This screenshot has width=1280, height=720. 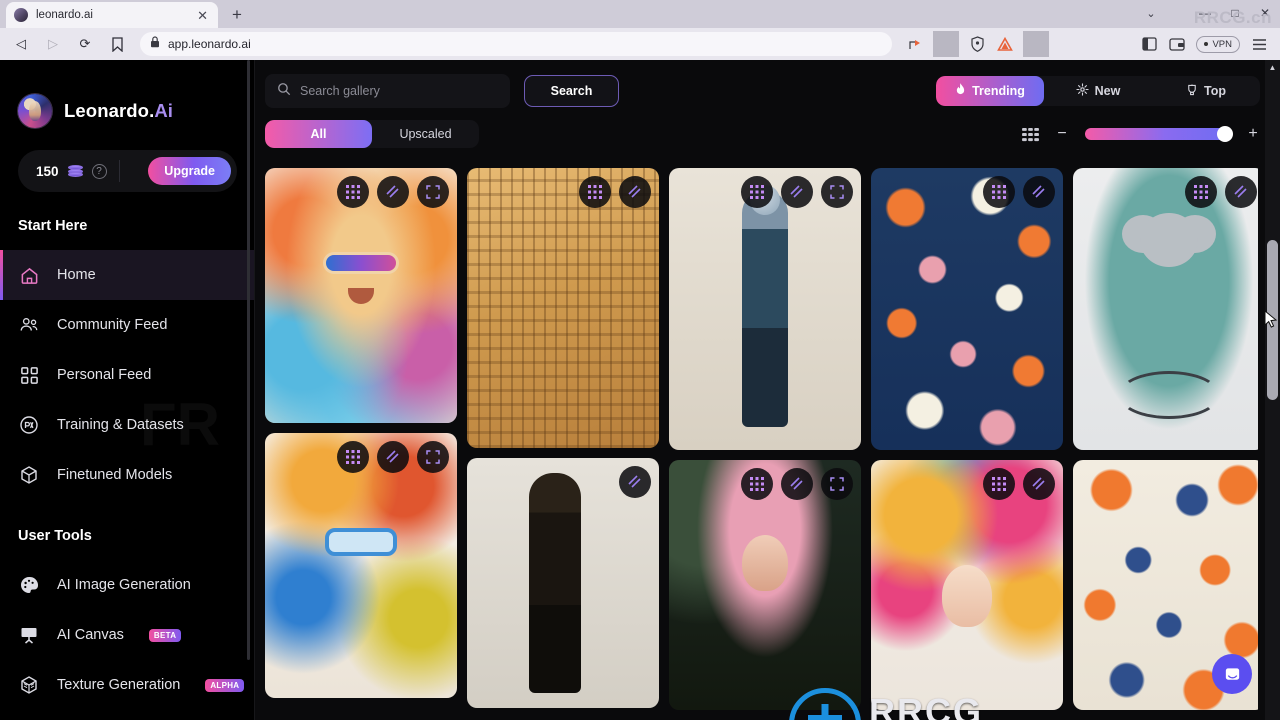 I want to click on sparkle-icon, so click(x=1082, y=91).